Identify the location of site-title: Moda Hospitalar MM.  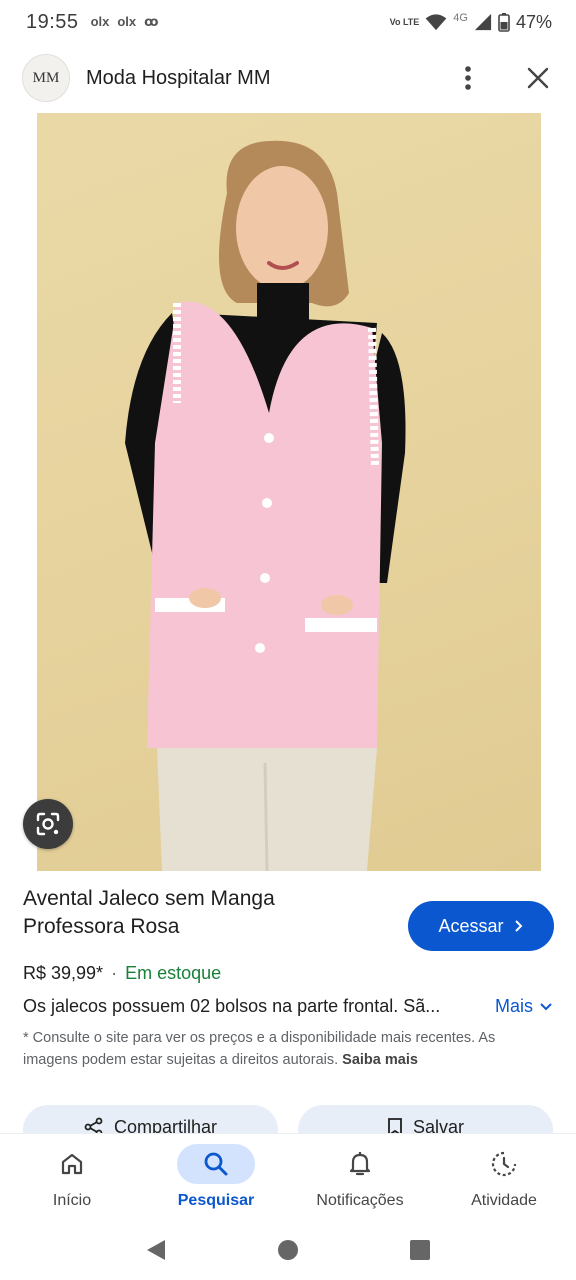
(178, 77).